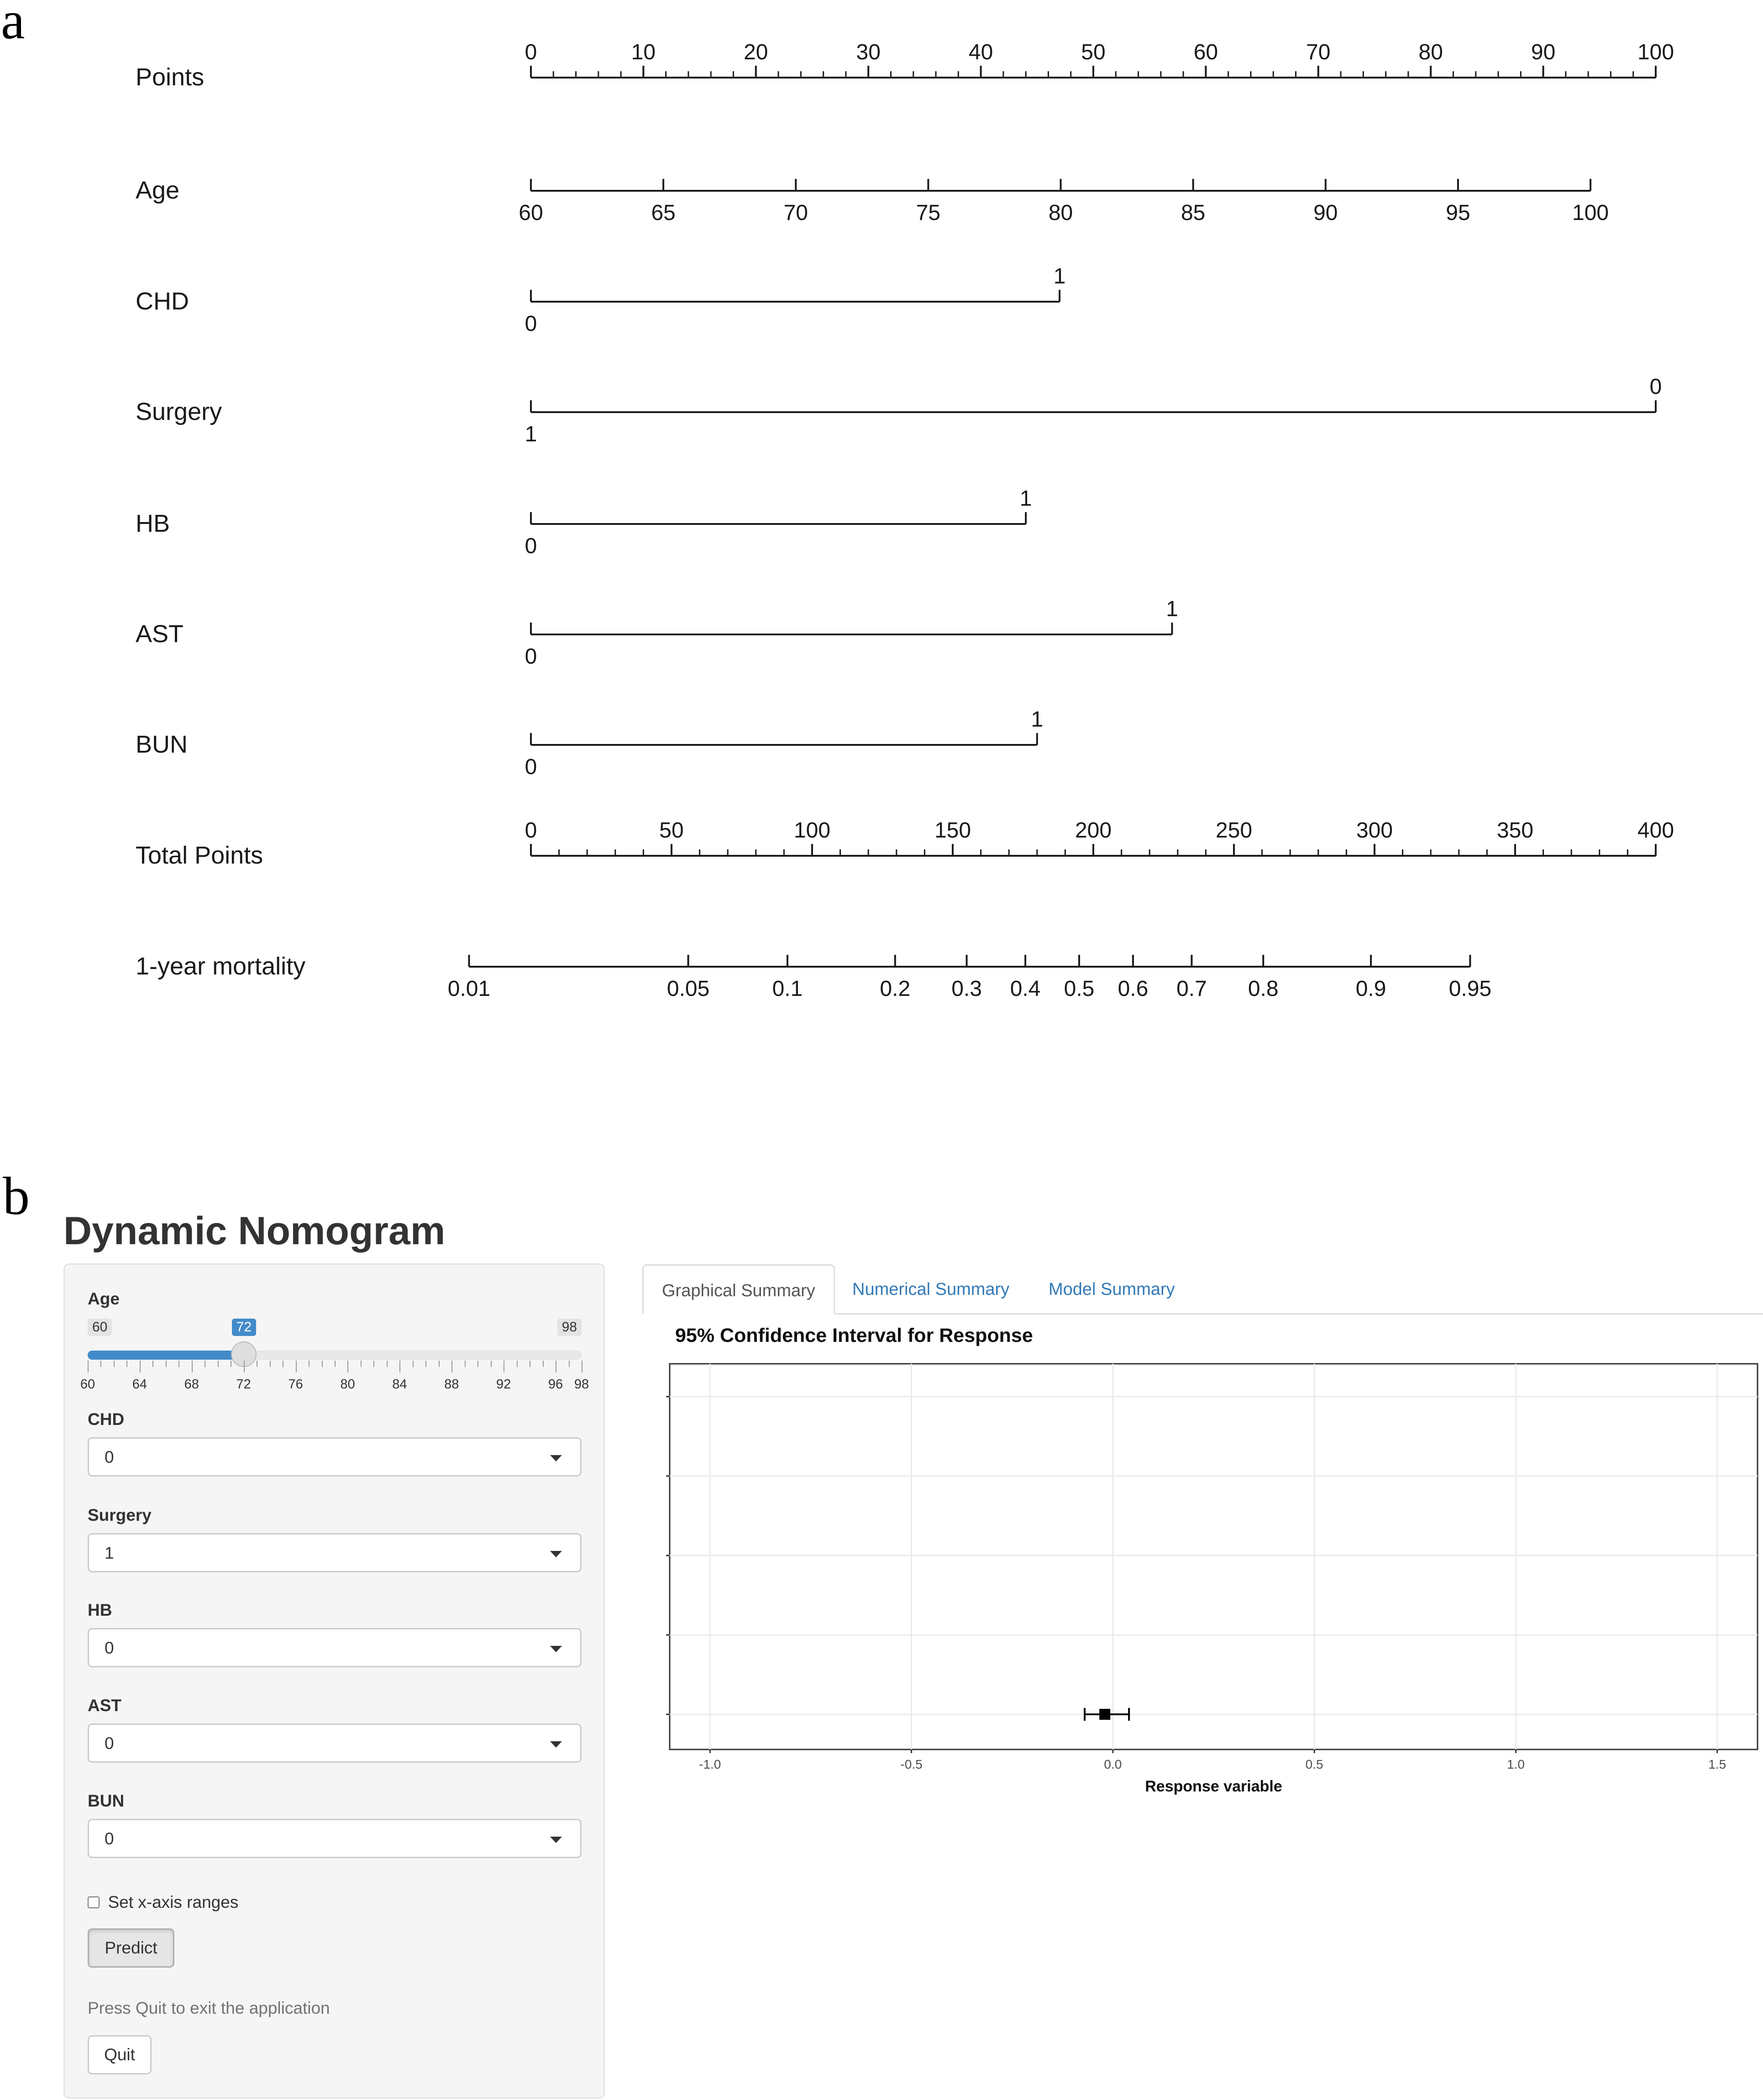 Image resolution: width=1763 pixels, height=2100 pixels. I want to click on surgery-select: 1, so click(335, 1552).